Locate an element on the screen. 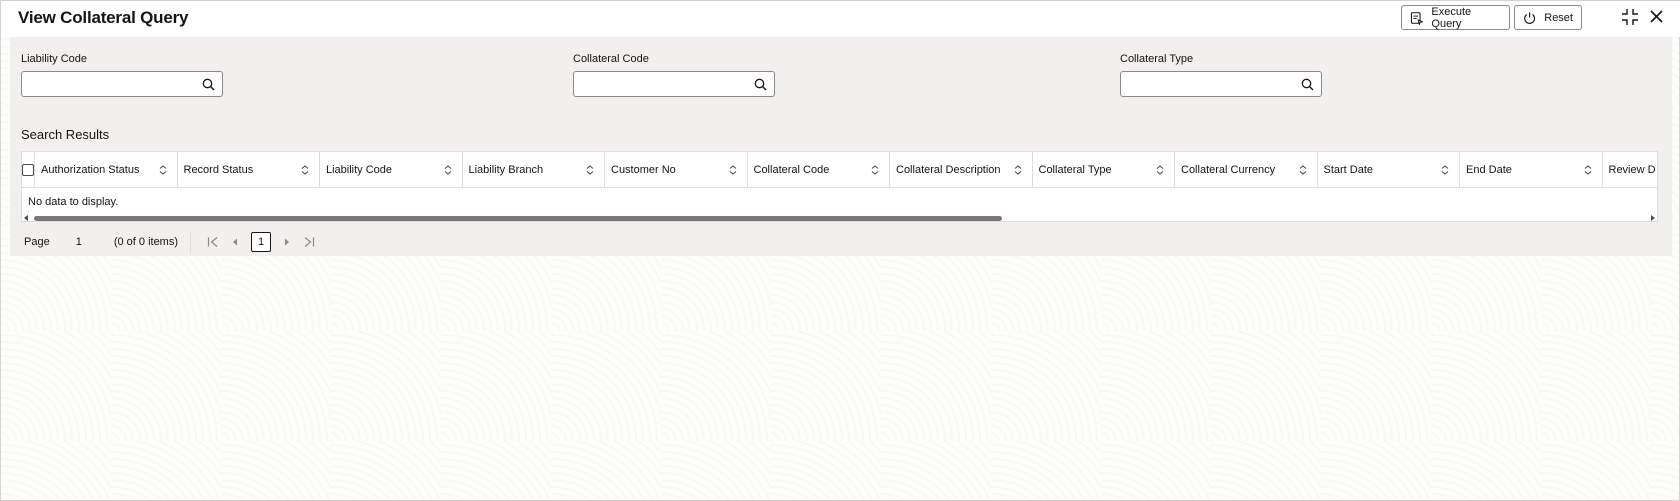 This screenshot has height=501, width=1680. execute-query-label: Execute Query is located at coordinates (1451, 17).